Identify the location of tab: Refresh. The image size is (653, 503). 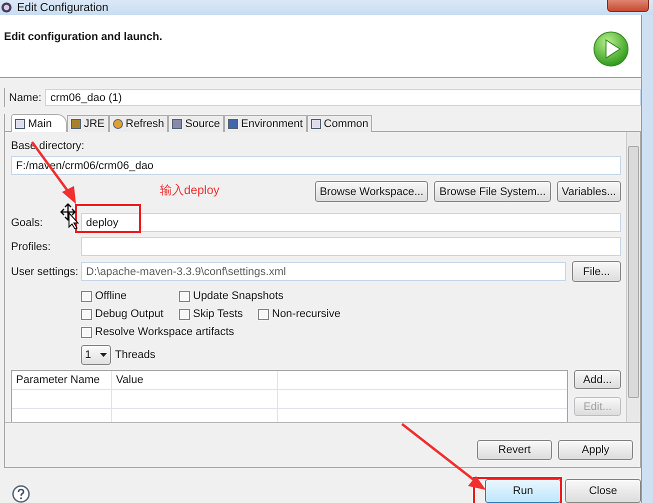
(138, 123).